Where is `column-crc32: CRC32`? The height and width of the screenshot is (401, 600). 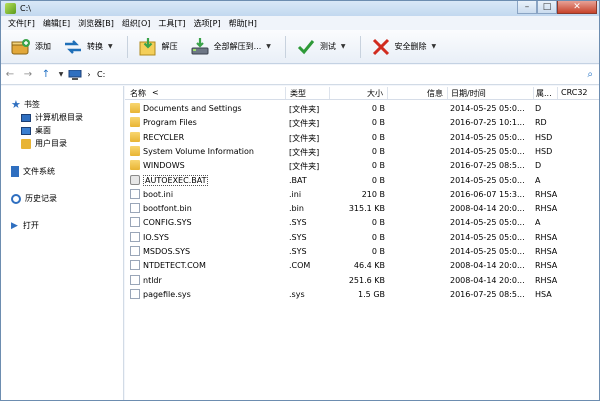
column-crc32: CRC32 is located at coordinates (574, 92).